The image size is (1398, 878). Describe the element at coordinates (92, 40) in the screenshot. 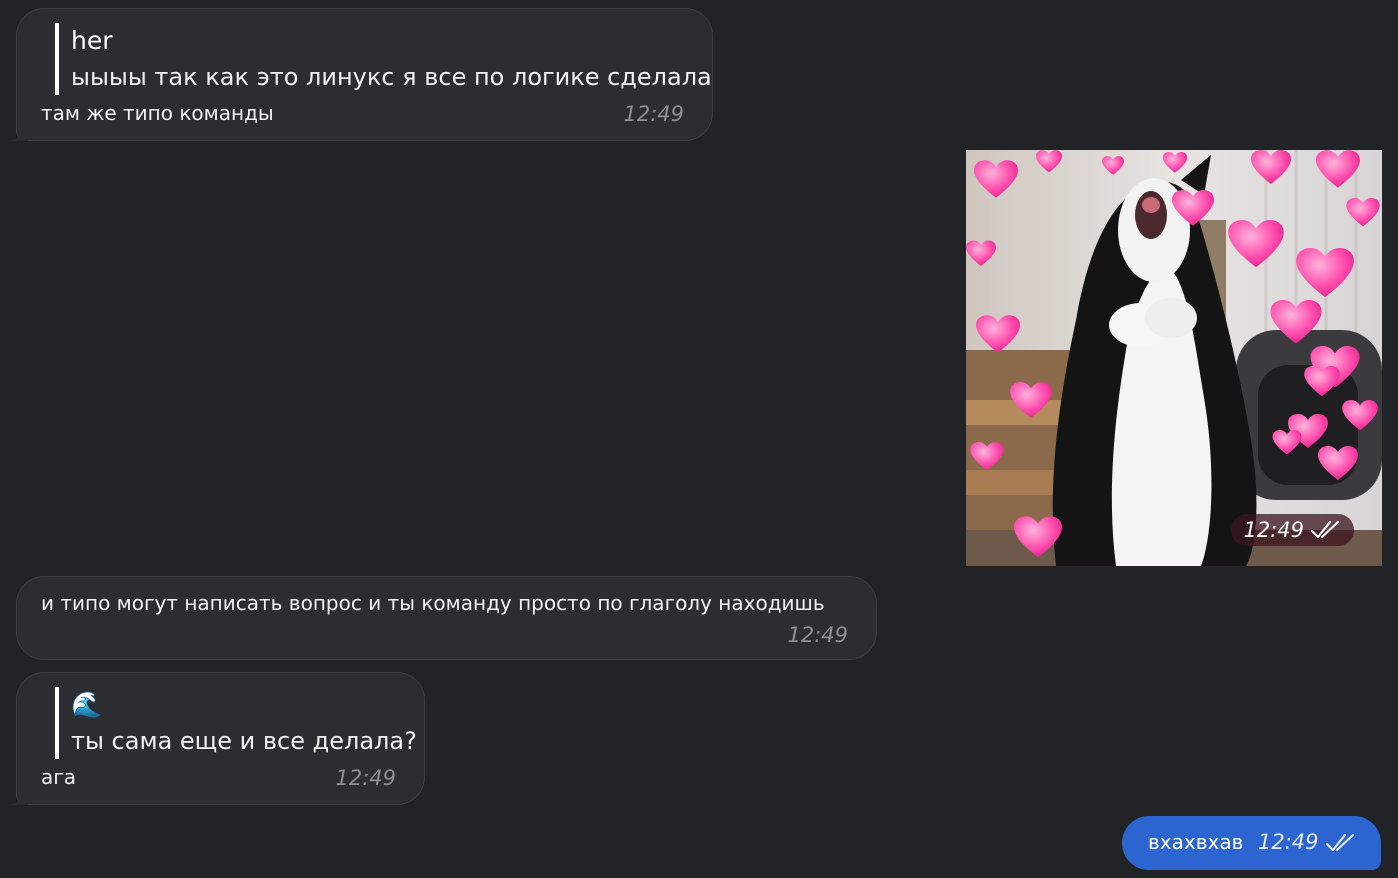

I see `reply-author: her` at that location.